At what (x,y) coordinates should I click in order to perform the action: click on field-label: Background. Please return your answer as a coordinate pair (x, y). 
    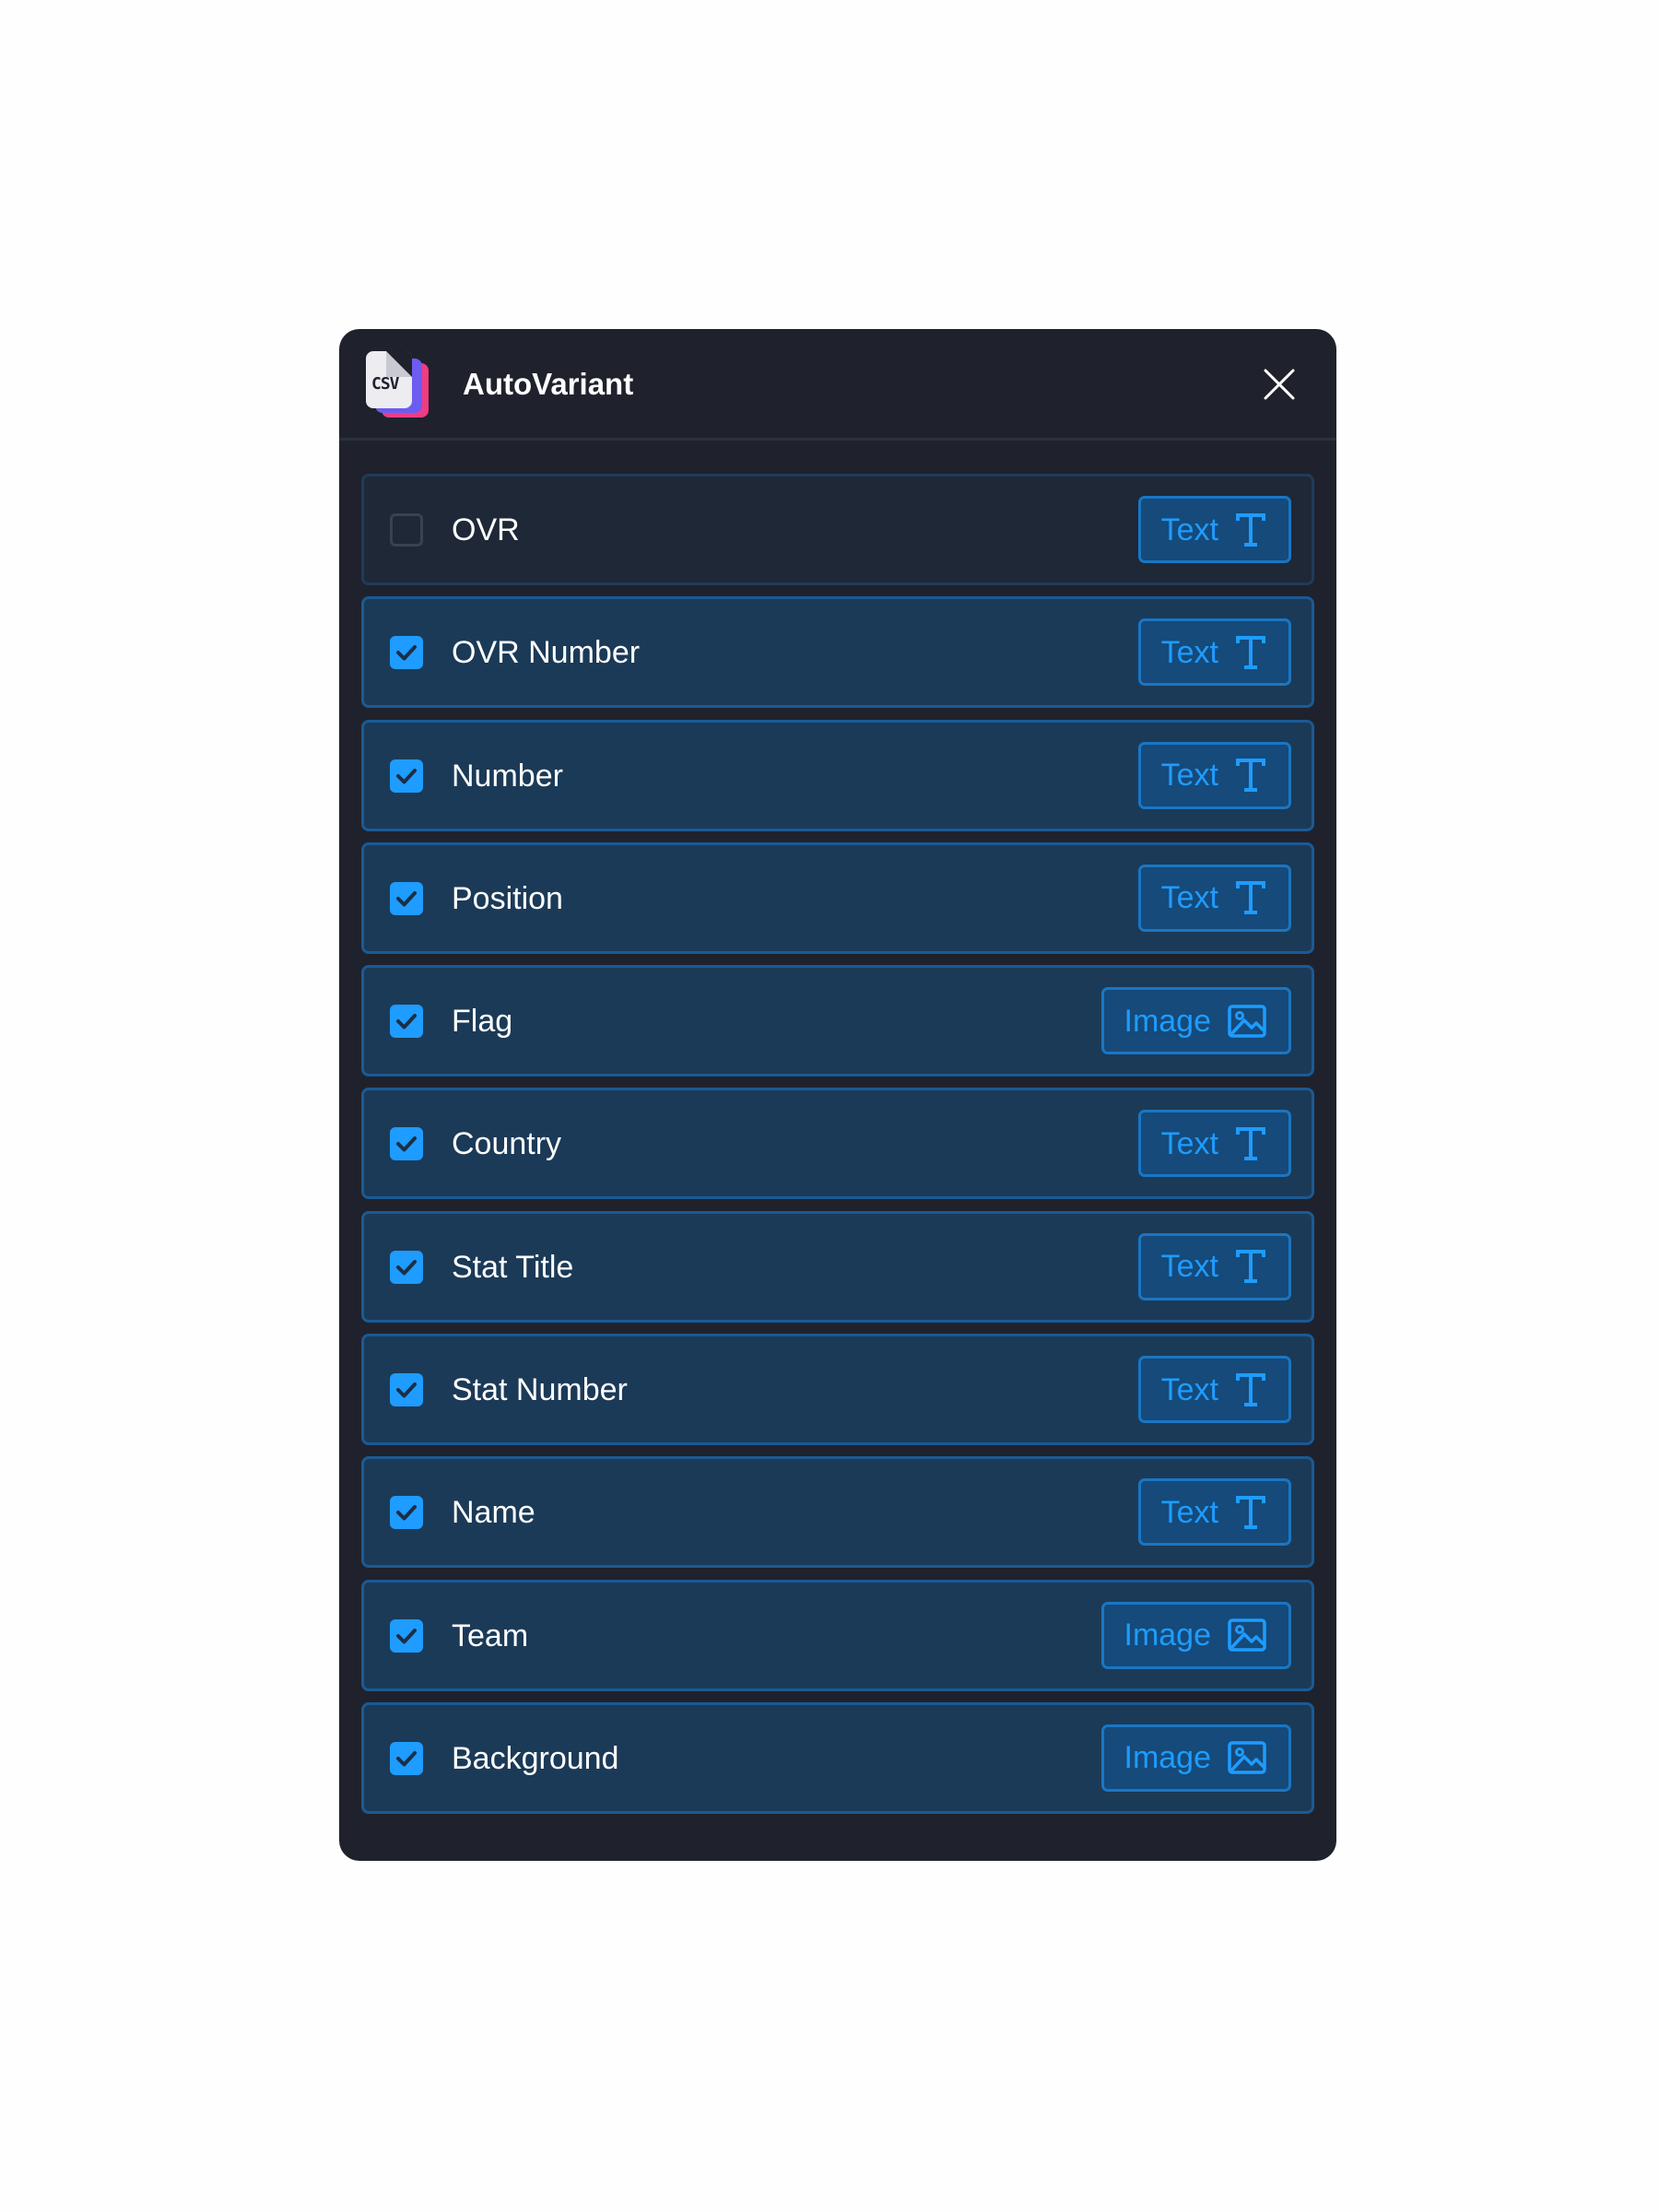
    Looking at the image, I should click on (535, 1758).